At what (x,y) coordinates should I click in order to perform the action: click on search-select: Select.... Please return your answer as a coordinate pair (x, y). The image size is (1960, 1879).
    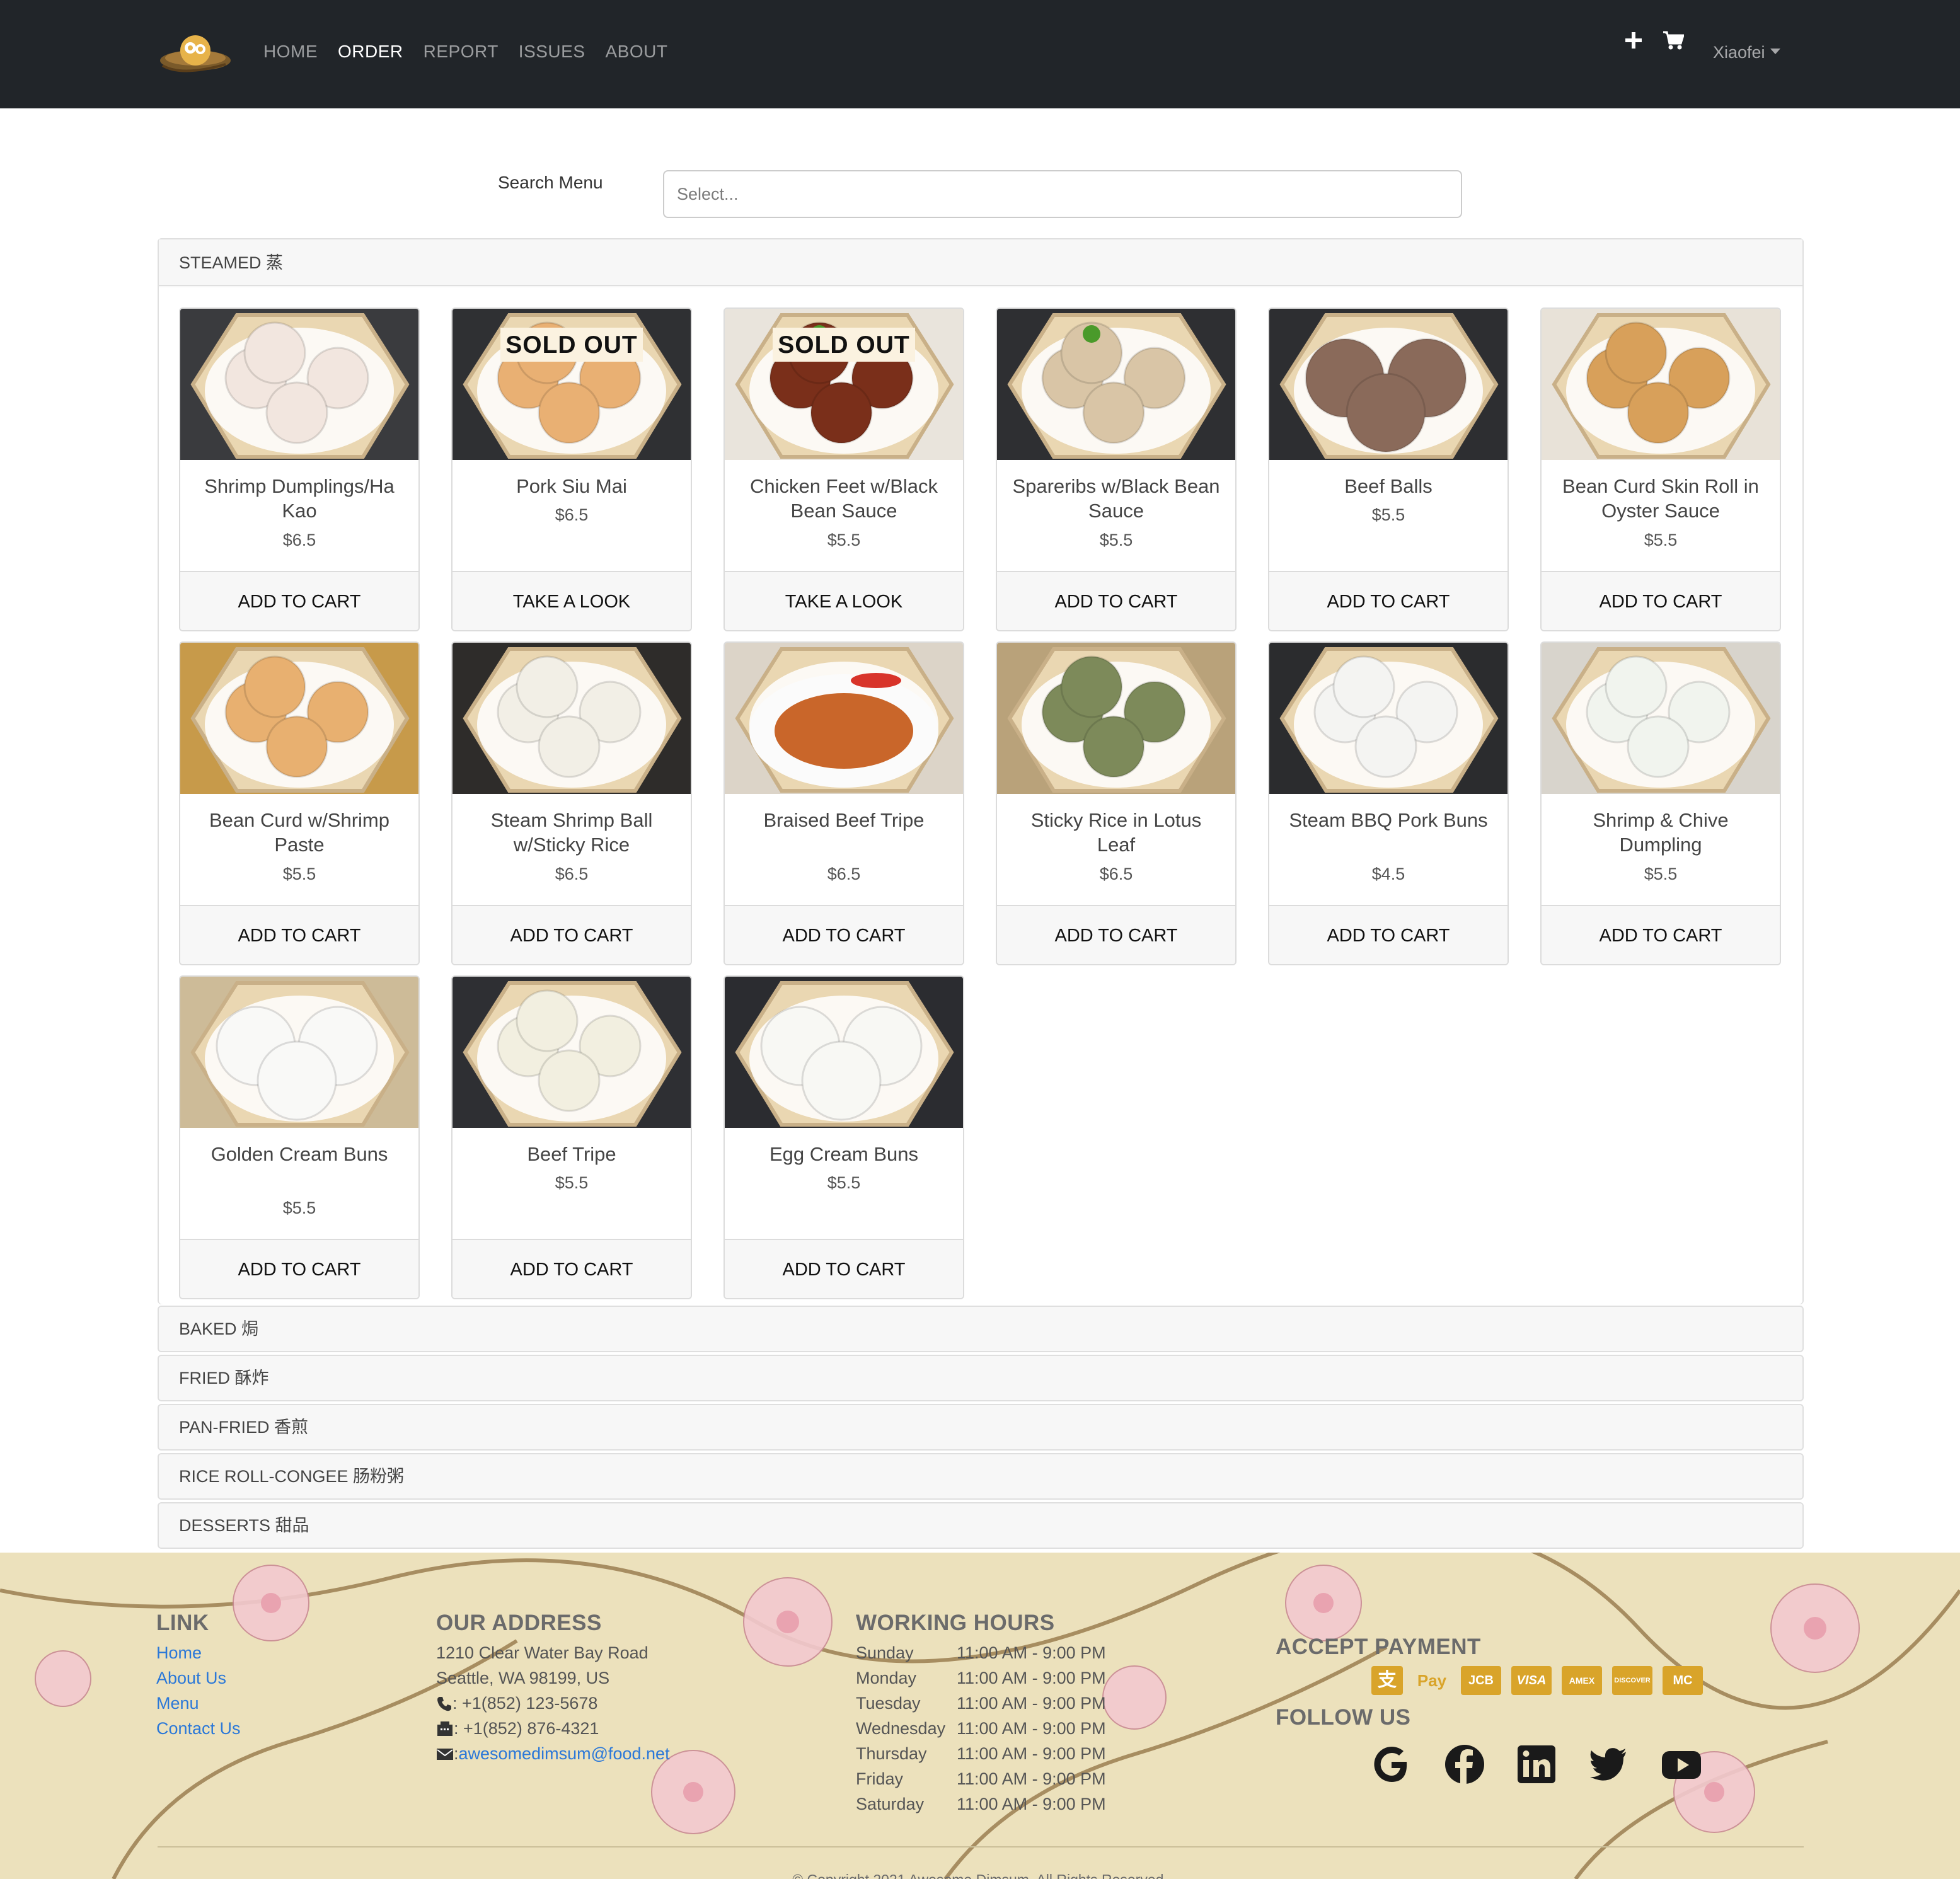
    Looking at the image, I should click on (1063, 194).